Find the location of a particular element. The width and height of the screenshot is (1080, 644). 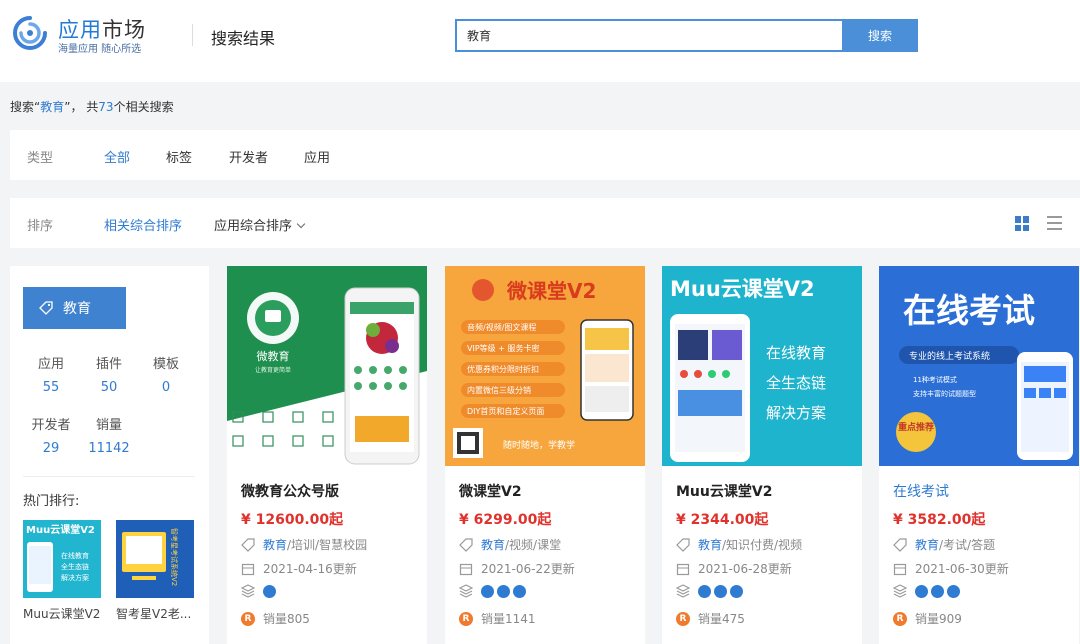

hot-item-name: Muu云课堂V2 is located at coordinates (65, 613).